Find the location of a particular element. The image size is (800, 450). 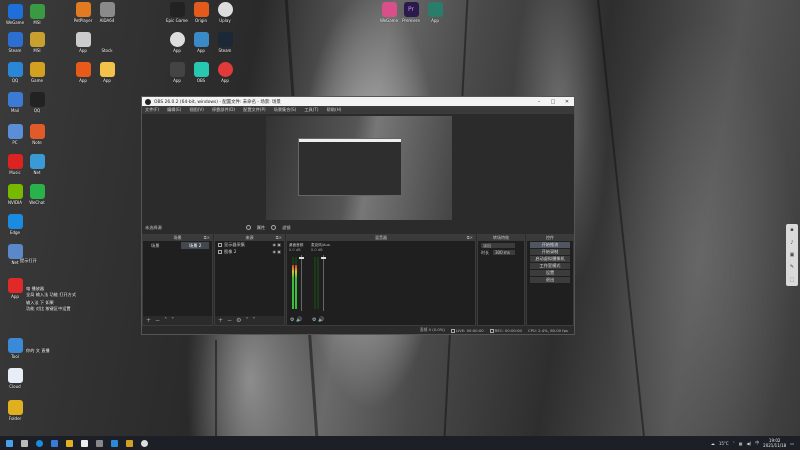

desktop-icon: WeGame is located at coordinates (389, 12).